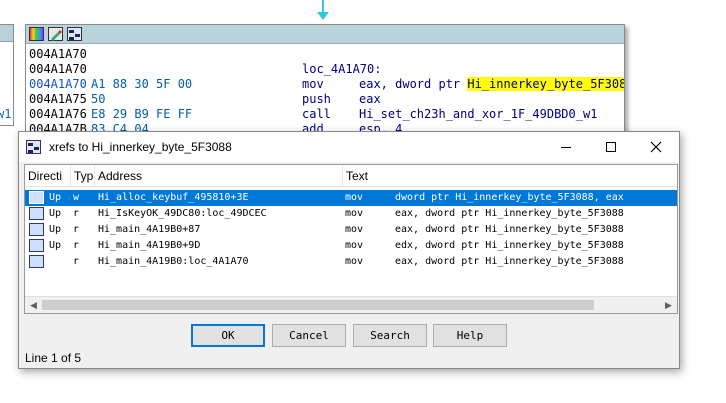  Describe the element at coordinates (370, 99) in the screenshot. I see `code-operands: eax` at that location.